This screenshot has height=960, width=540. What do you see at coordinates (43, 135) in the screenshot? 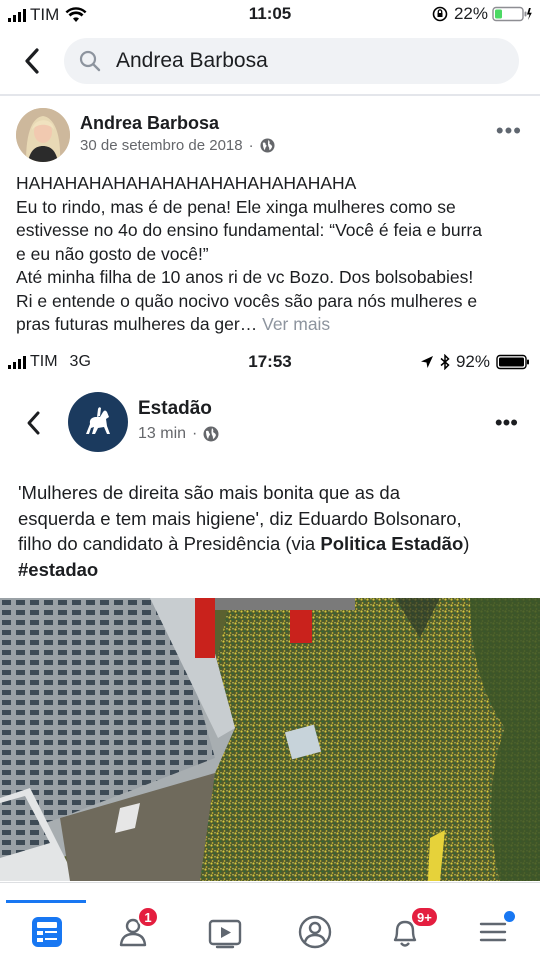
I see `author-avatar` at bounding box center [43, 135].